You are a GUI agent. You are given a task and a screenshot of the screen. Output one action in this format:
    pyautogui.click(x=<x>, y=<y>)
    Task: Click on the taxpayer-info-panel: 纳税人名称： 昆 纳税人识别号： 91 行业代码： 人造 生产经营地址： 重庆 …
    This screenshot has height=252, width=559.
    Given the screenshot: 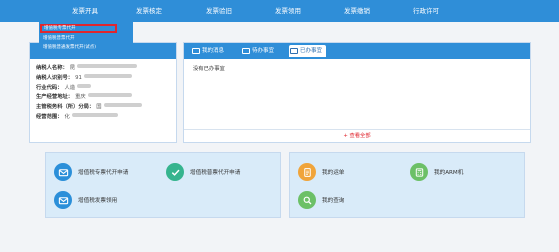 What is the action you would take?
    pyautogui.click(x=103, y=92)
    